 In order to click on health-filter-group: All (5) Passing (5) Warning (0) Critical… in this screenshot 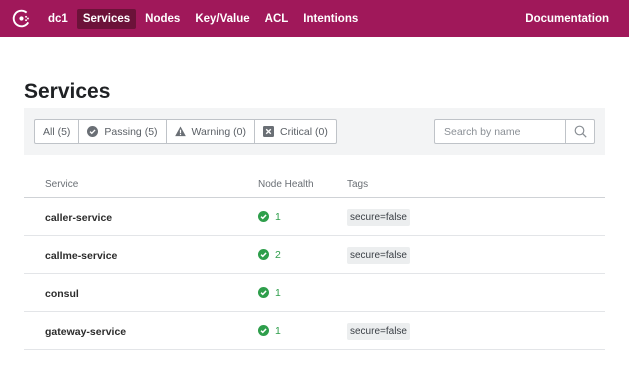, I will do `click(185, 131)`.